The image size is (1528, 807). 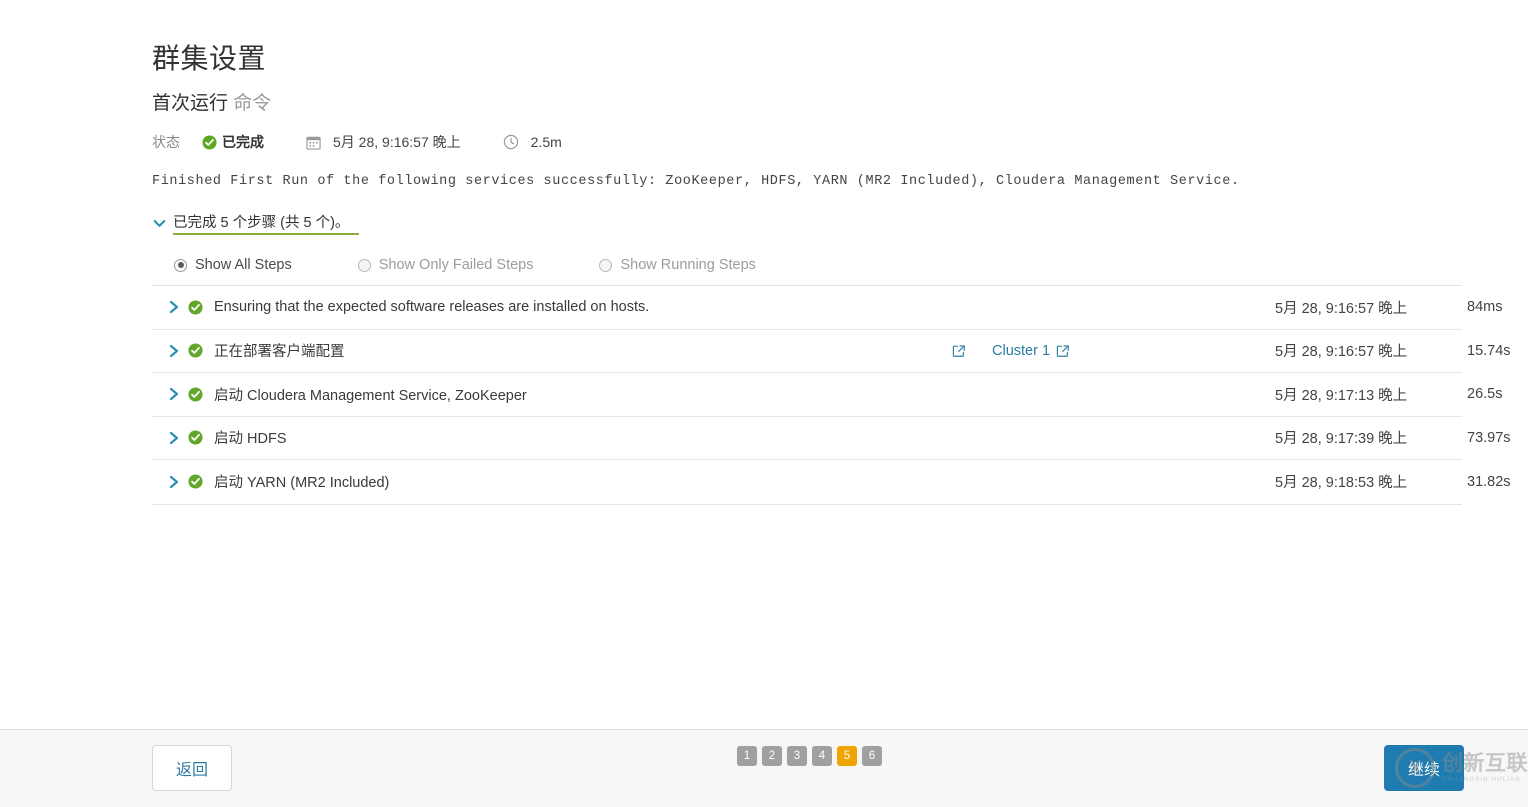 What do you see at coordinates (1021, 350) in the screenshot?
I see `cluster-link-label: Cluster 1` at bounding box center [1021, 350].